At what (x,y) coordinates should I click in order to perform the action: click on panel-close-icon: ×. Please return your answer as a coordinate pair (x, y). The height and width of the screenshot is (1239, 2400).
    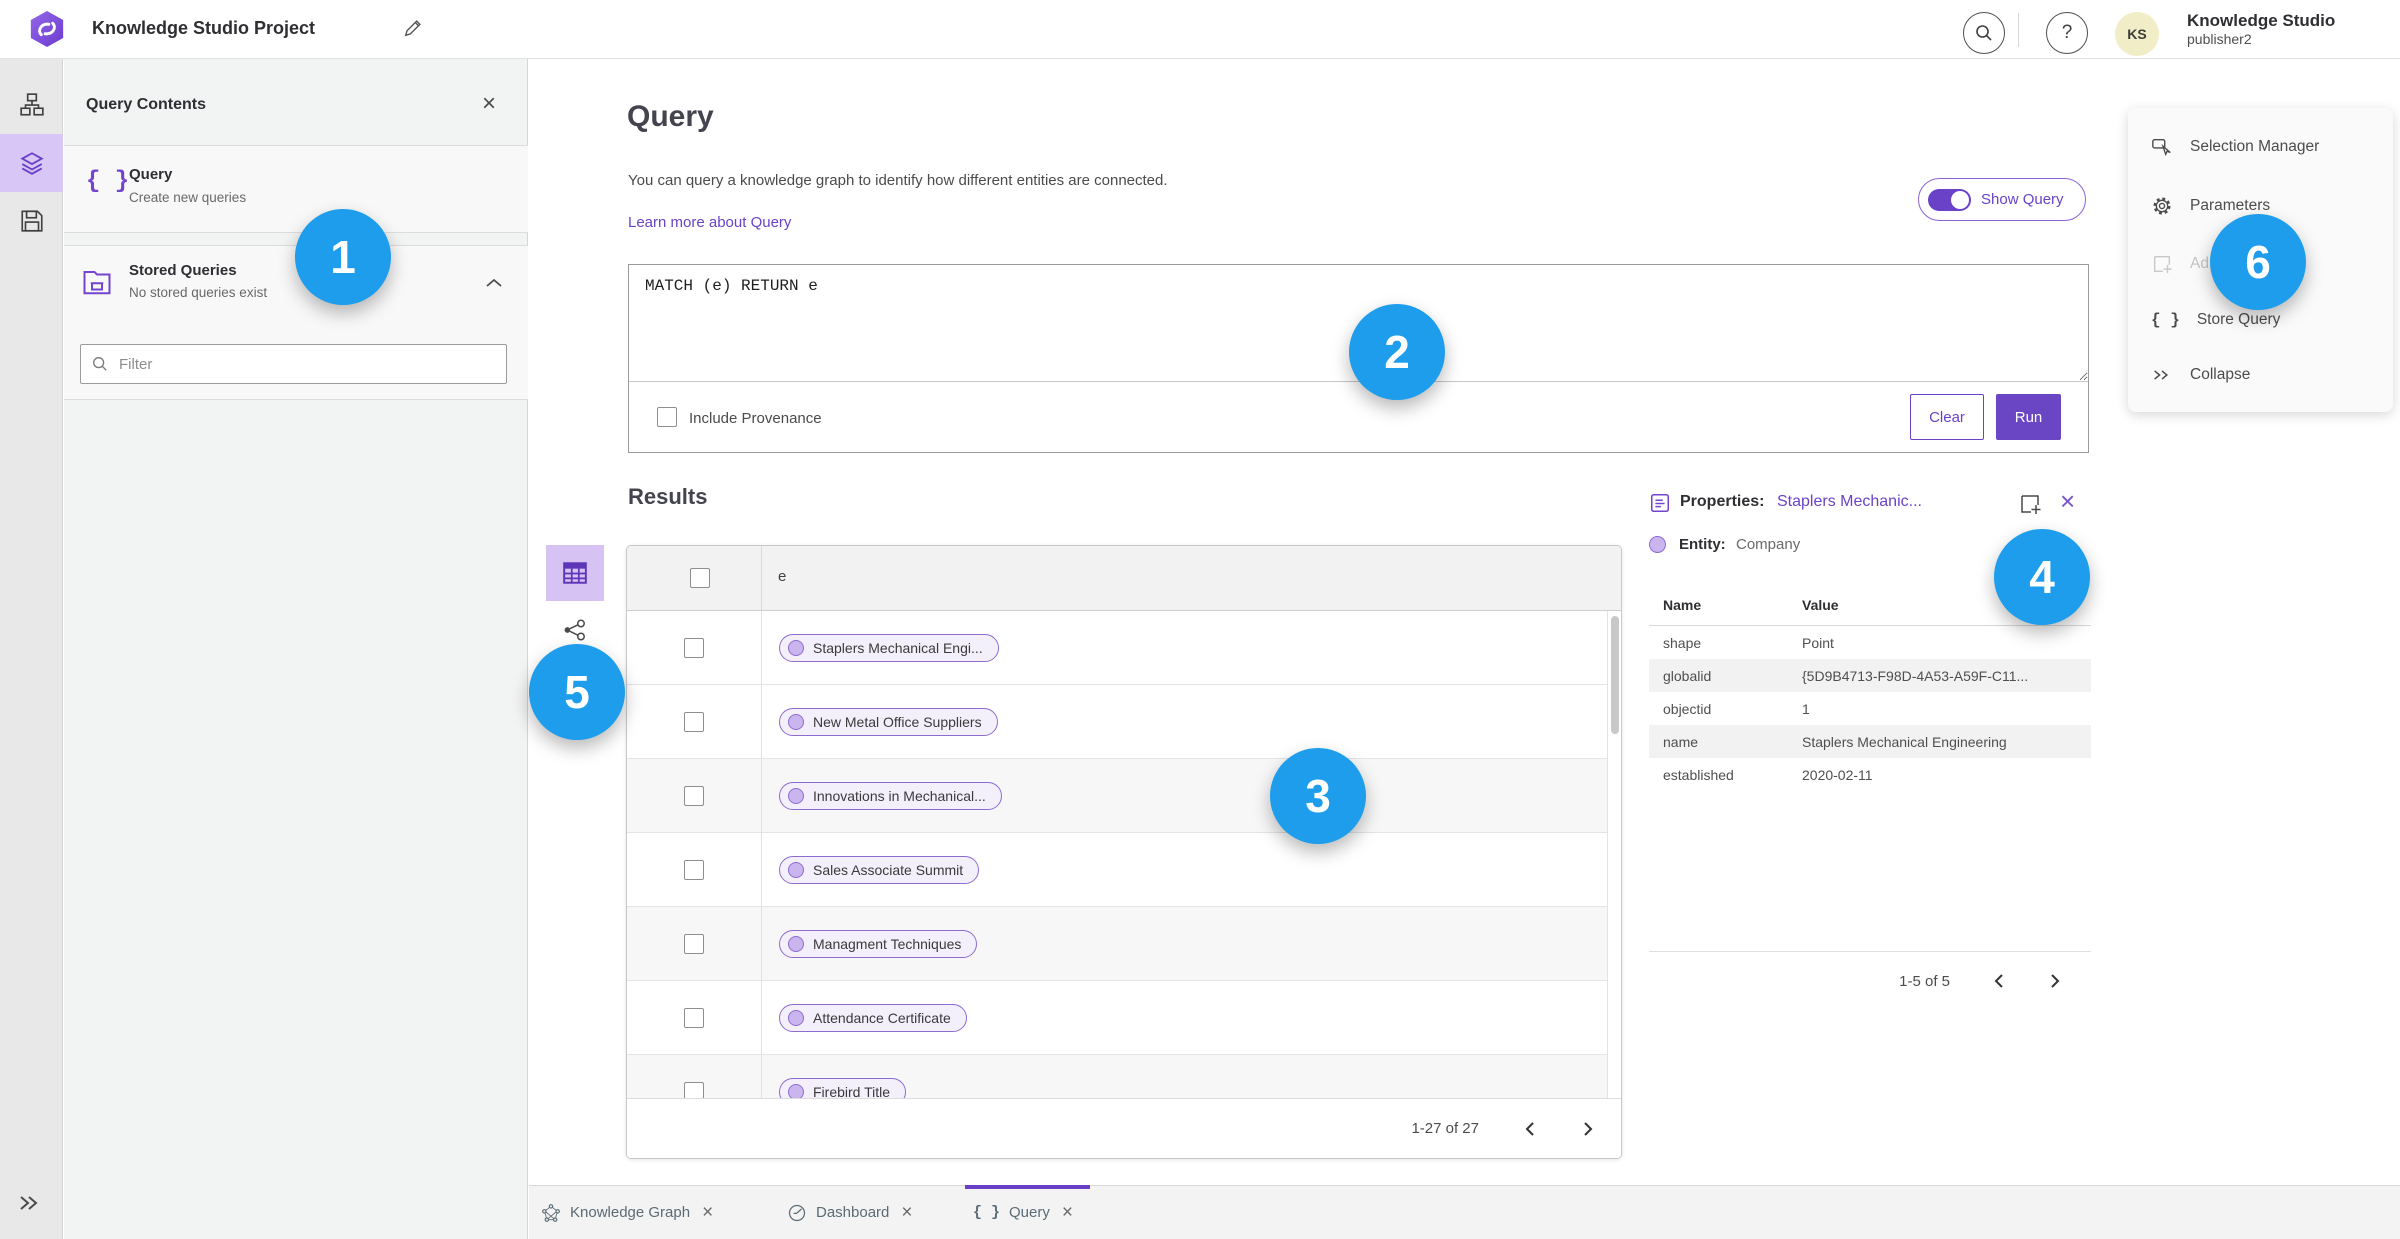
    Looking at the image, I should click on (489, 104).